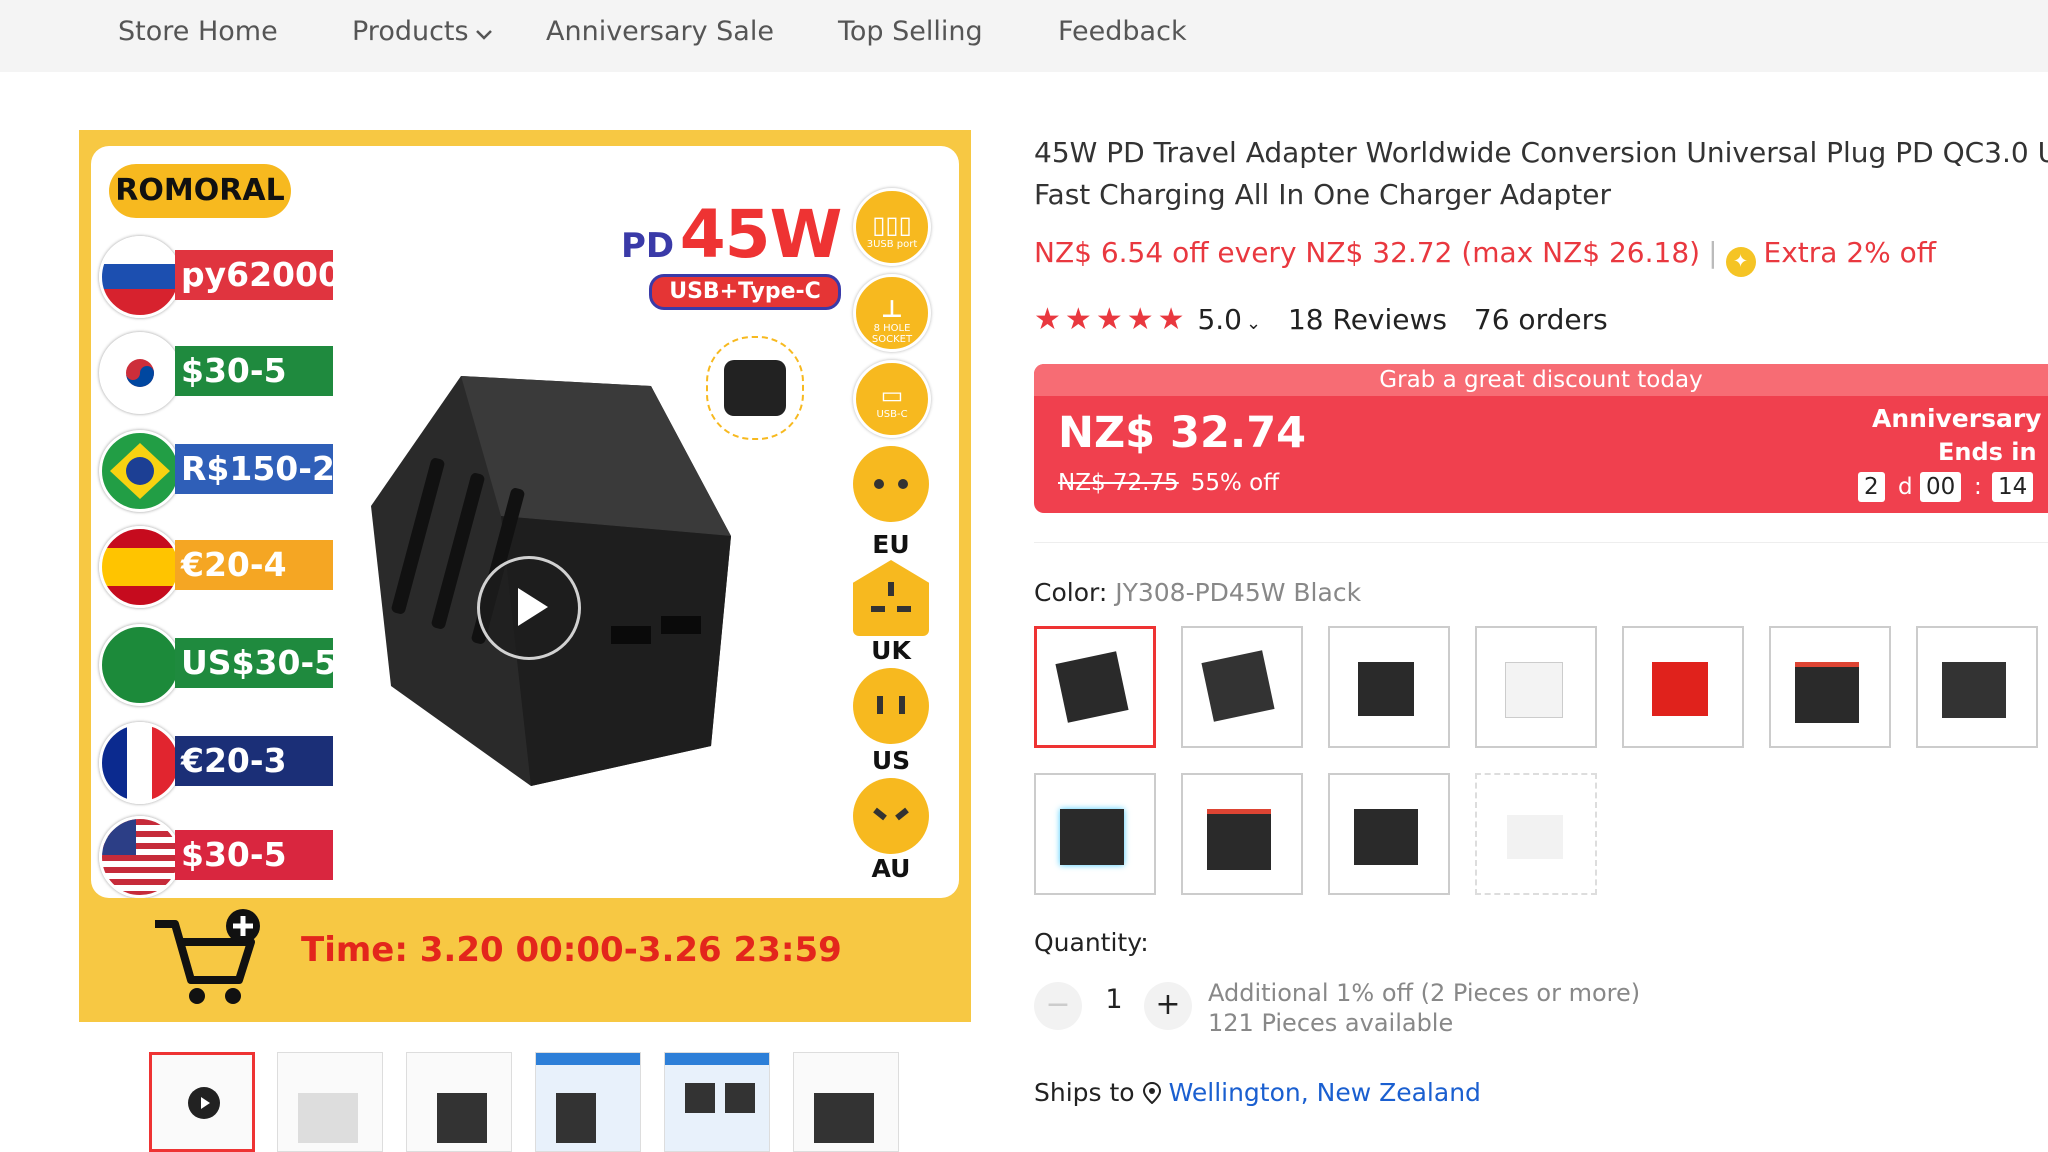 The image size is (2048, 1152). Describe the element at coordinates (910, 32) in the screenshot. I see `nav-top-selling: Top Selling` at that location.